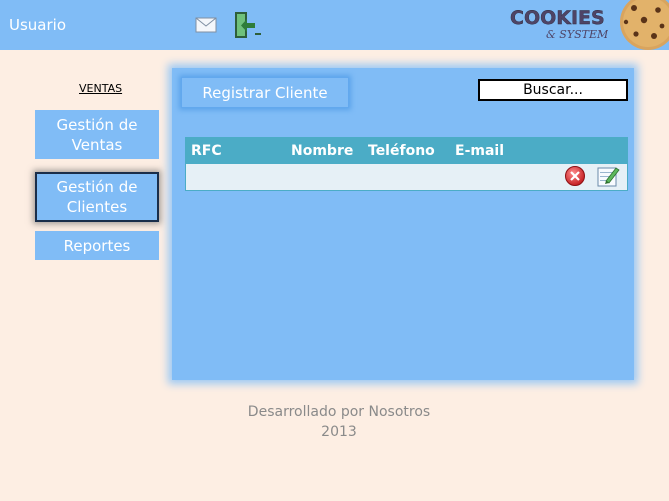 The width and height of the screenshot is (669, 501). What do you see at coordinates (575, 178) in the screenshot?
I see `delete-icon` at bounding box center [575, 178].